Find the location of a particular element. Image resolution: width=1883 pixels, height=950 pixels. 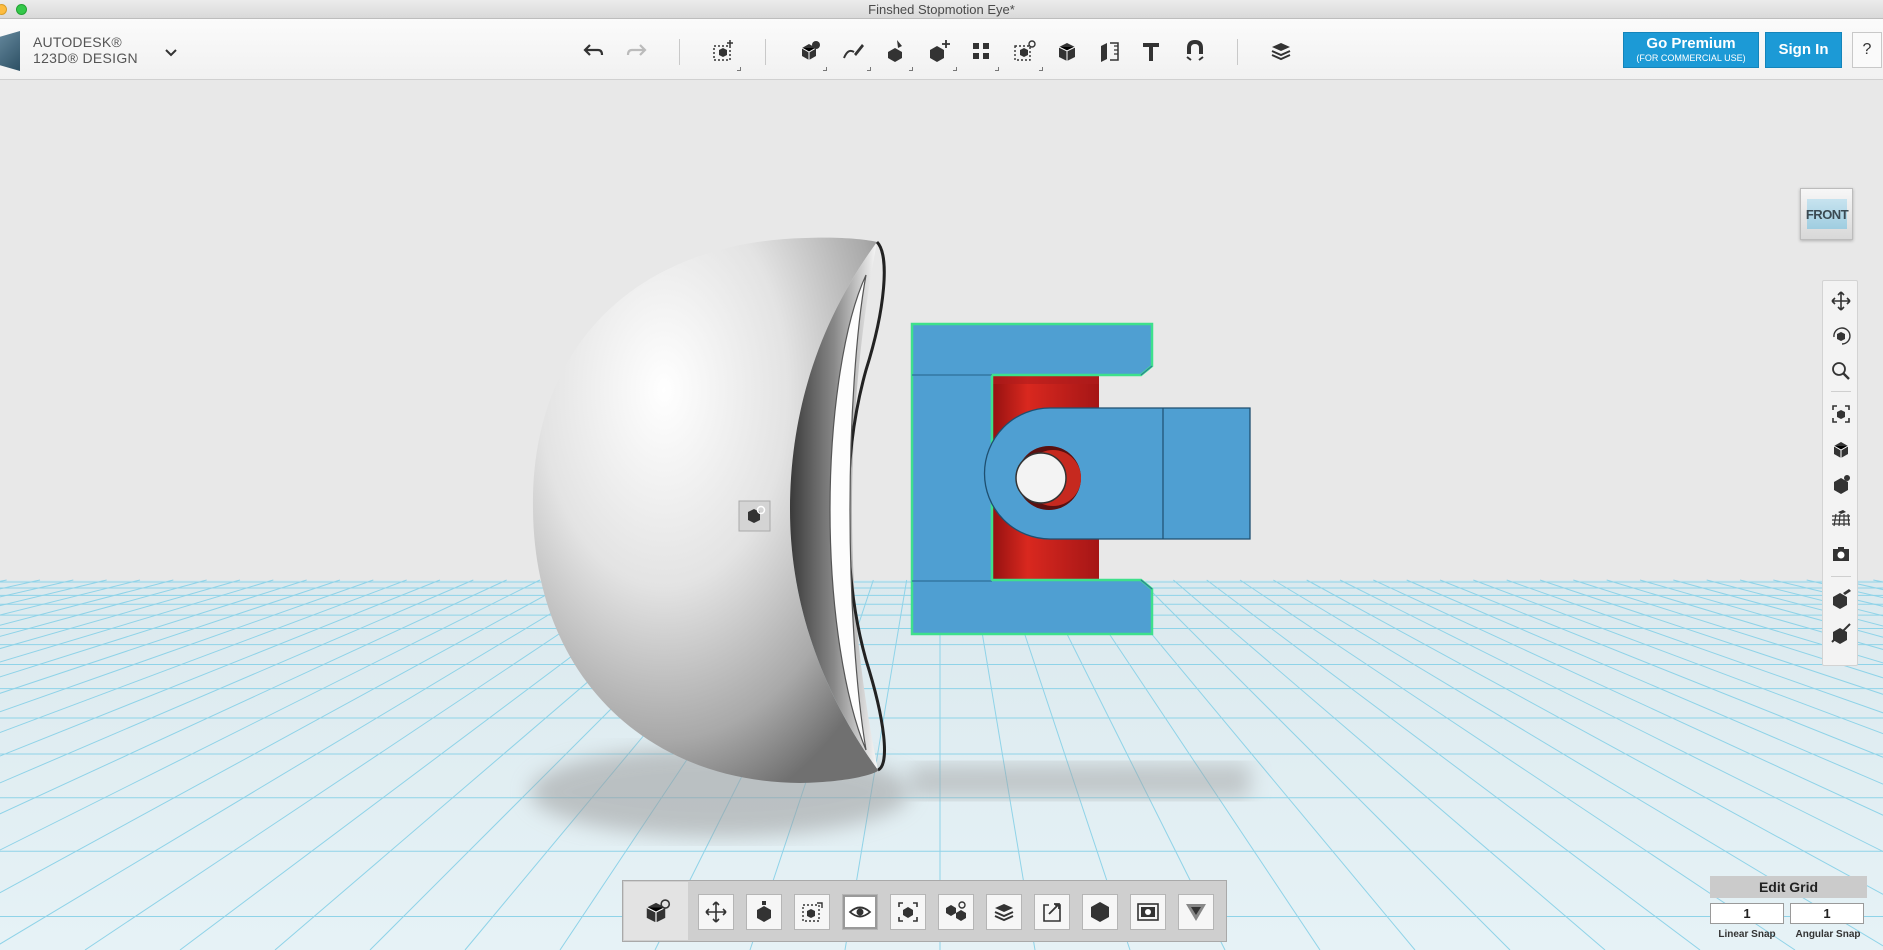

camera-icon is located at coordinates (1841, 554).